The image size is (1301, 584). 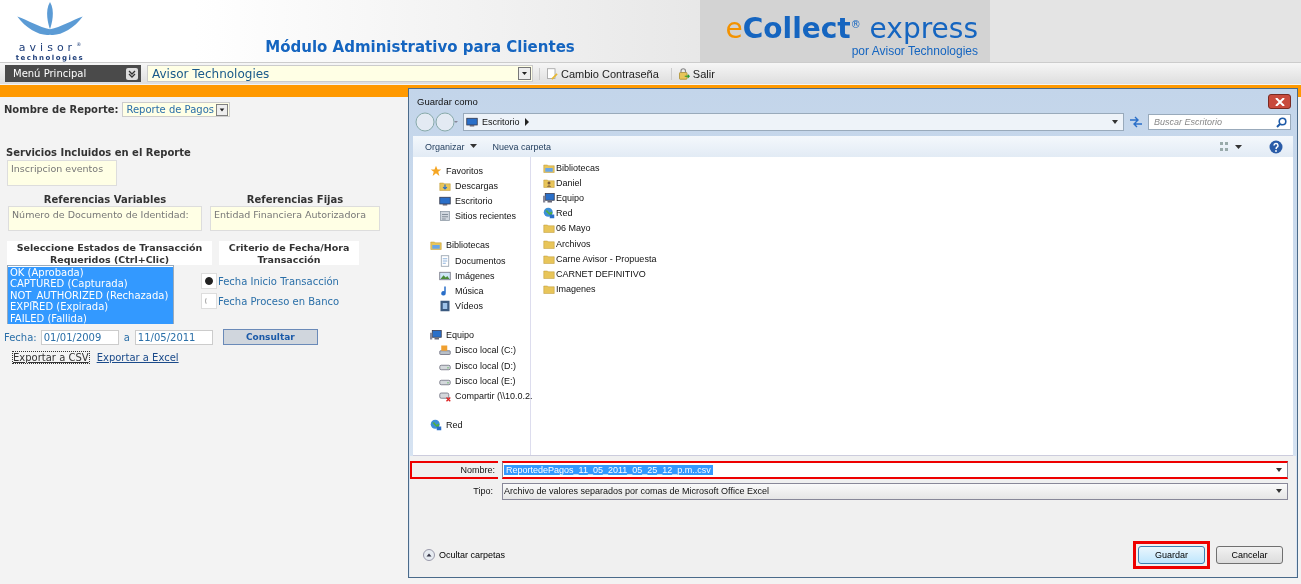 I want to click on search-field: Buscar Escritorio, so click(x=1219, y=122).